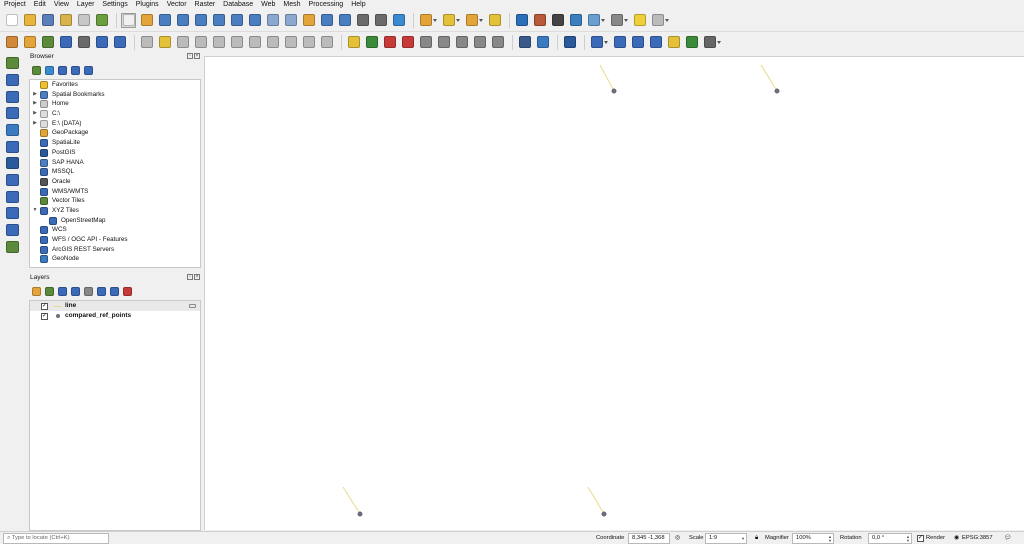 The width and height of the screenshot is (1024, 544). Describe the element at coordinates (115, 192) in the screenshot. I see `browser-item: WMS/WMTS` at that location.